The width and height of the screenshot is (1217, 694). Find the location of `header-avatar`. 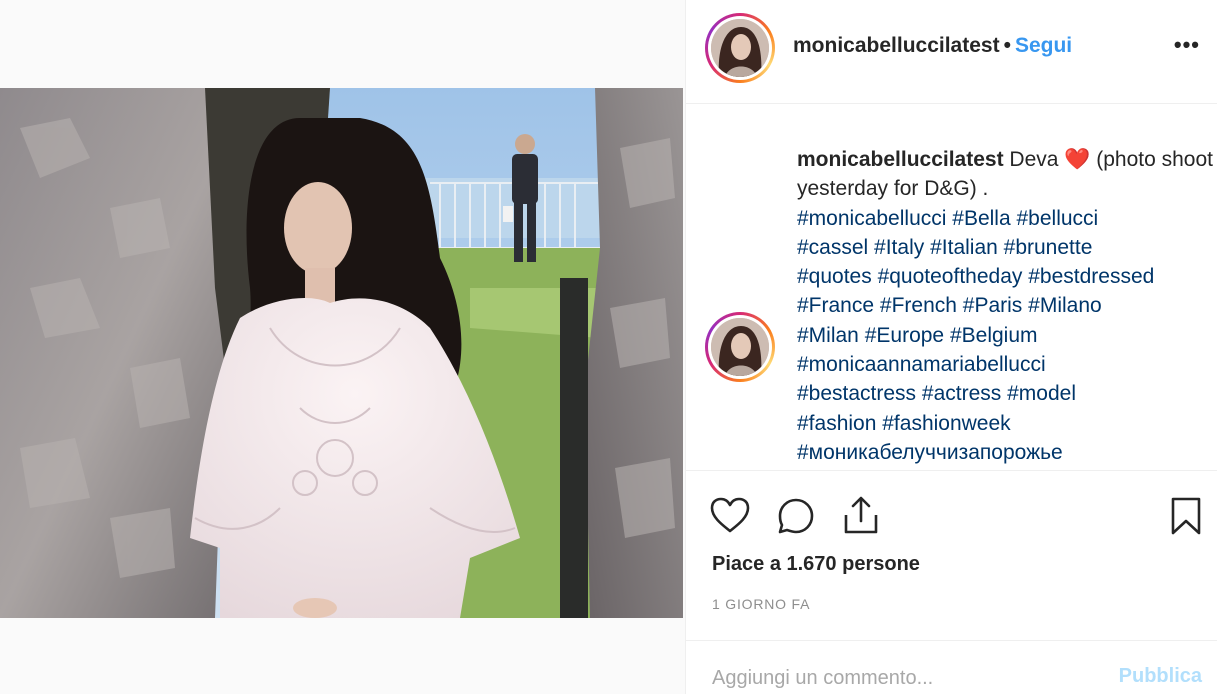

header-avatar is located at coordinates (740, 48).